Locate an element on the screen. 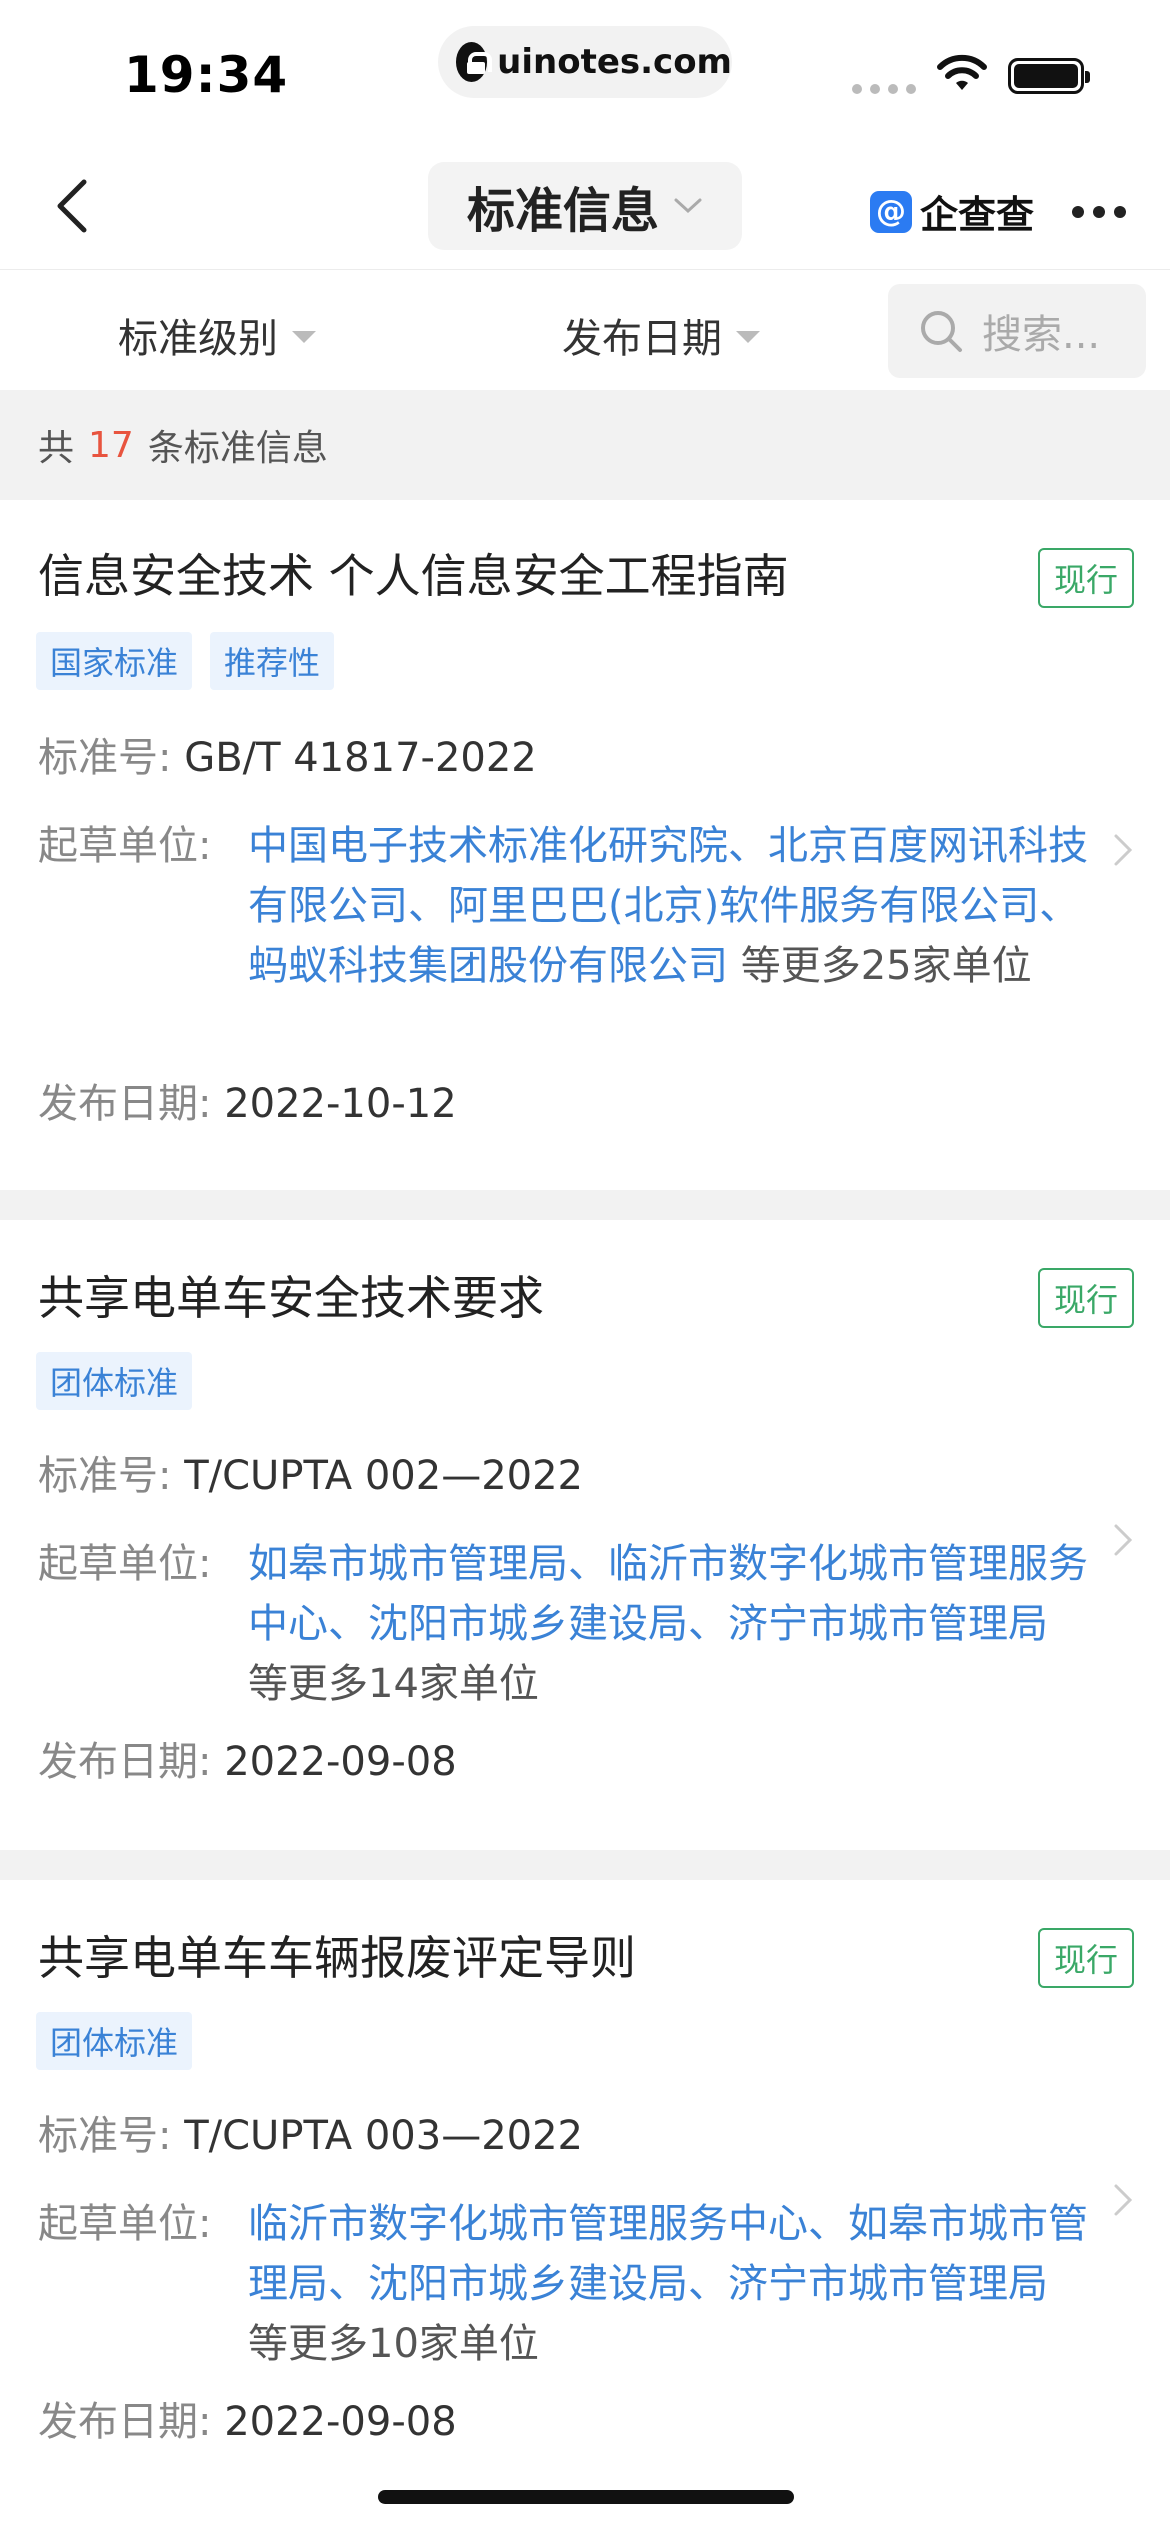 The image size is (1170, 2532). search-icon is located at coordinates (941, 331).